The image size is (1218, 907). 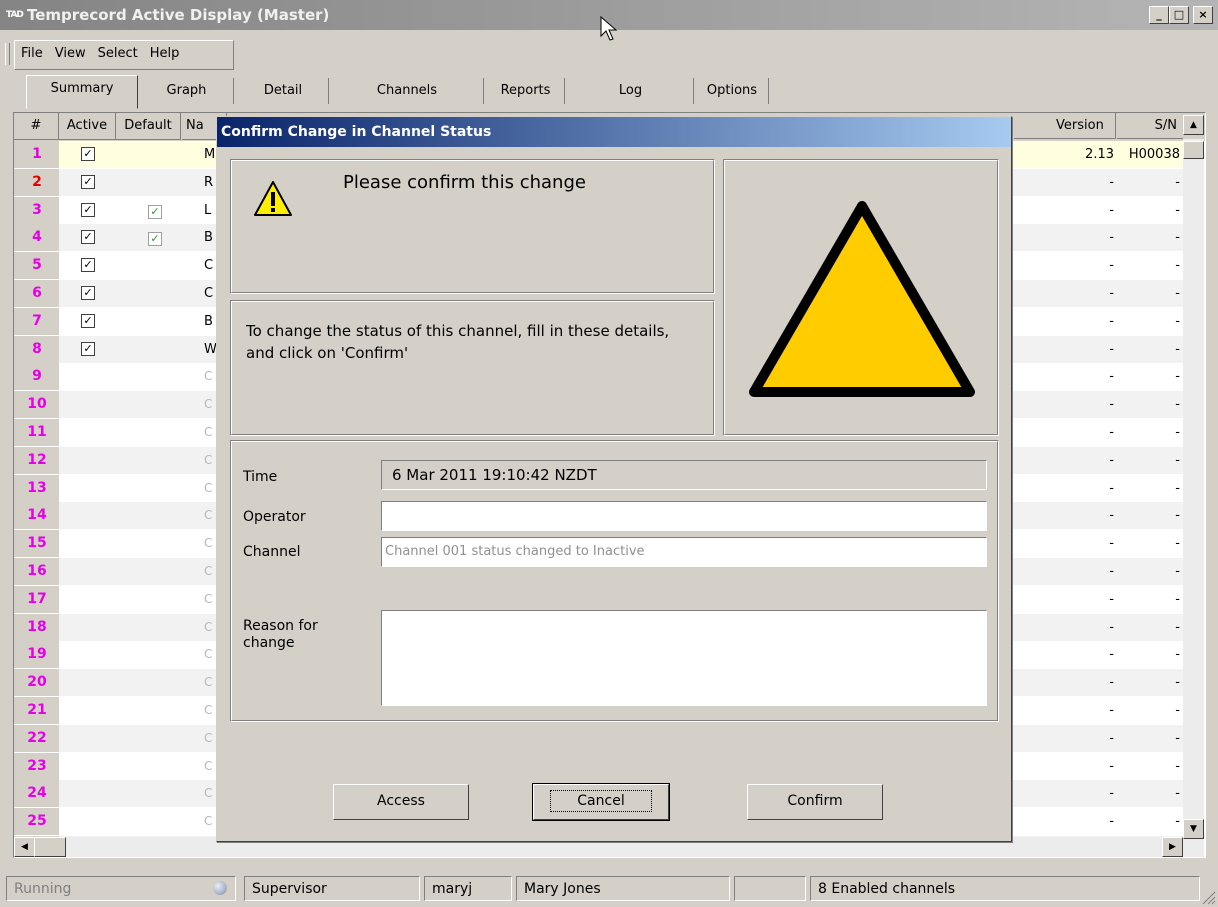 What do you see at coordinates (50, 847) in the screenshot?
I see `hscroll-thumb` at bounding box center [50, 847].